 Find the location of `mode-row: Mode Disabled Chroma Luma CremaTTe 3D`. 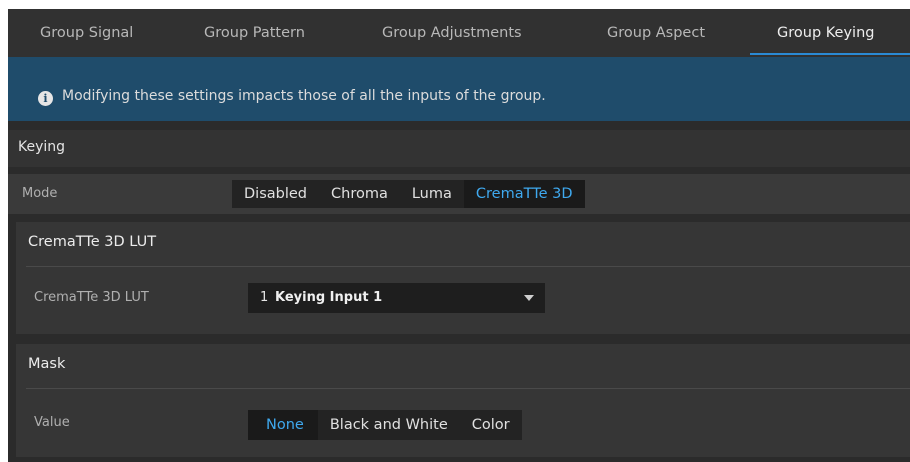

mode-row: Mode Disabled Chroma Luma CremaTTe 3D is located at coordinates (459, 194).